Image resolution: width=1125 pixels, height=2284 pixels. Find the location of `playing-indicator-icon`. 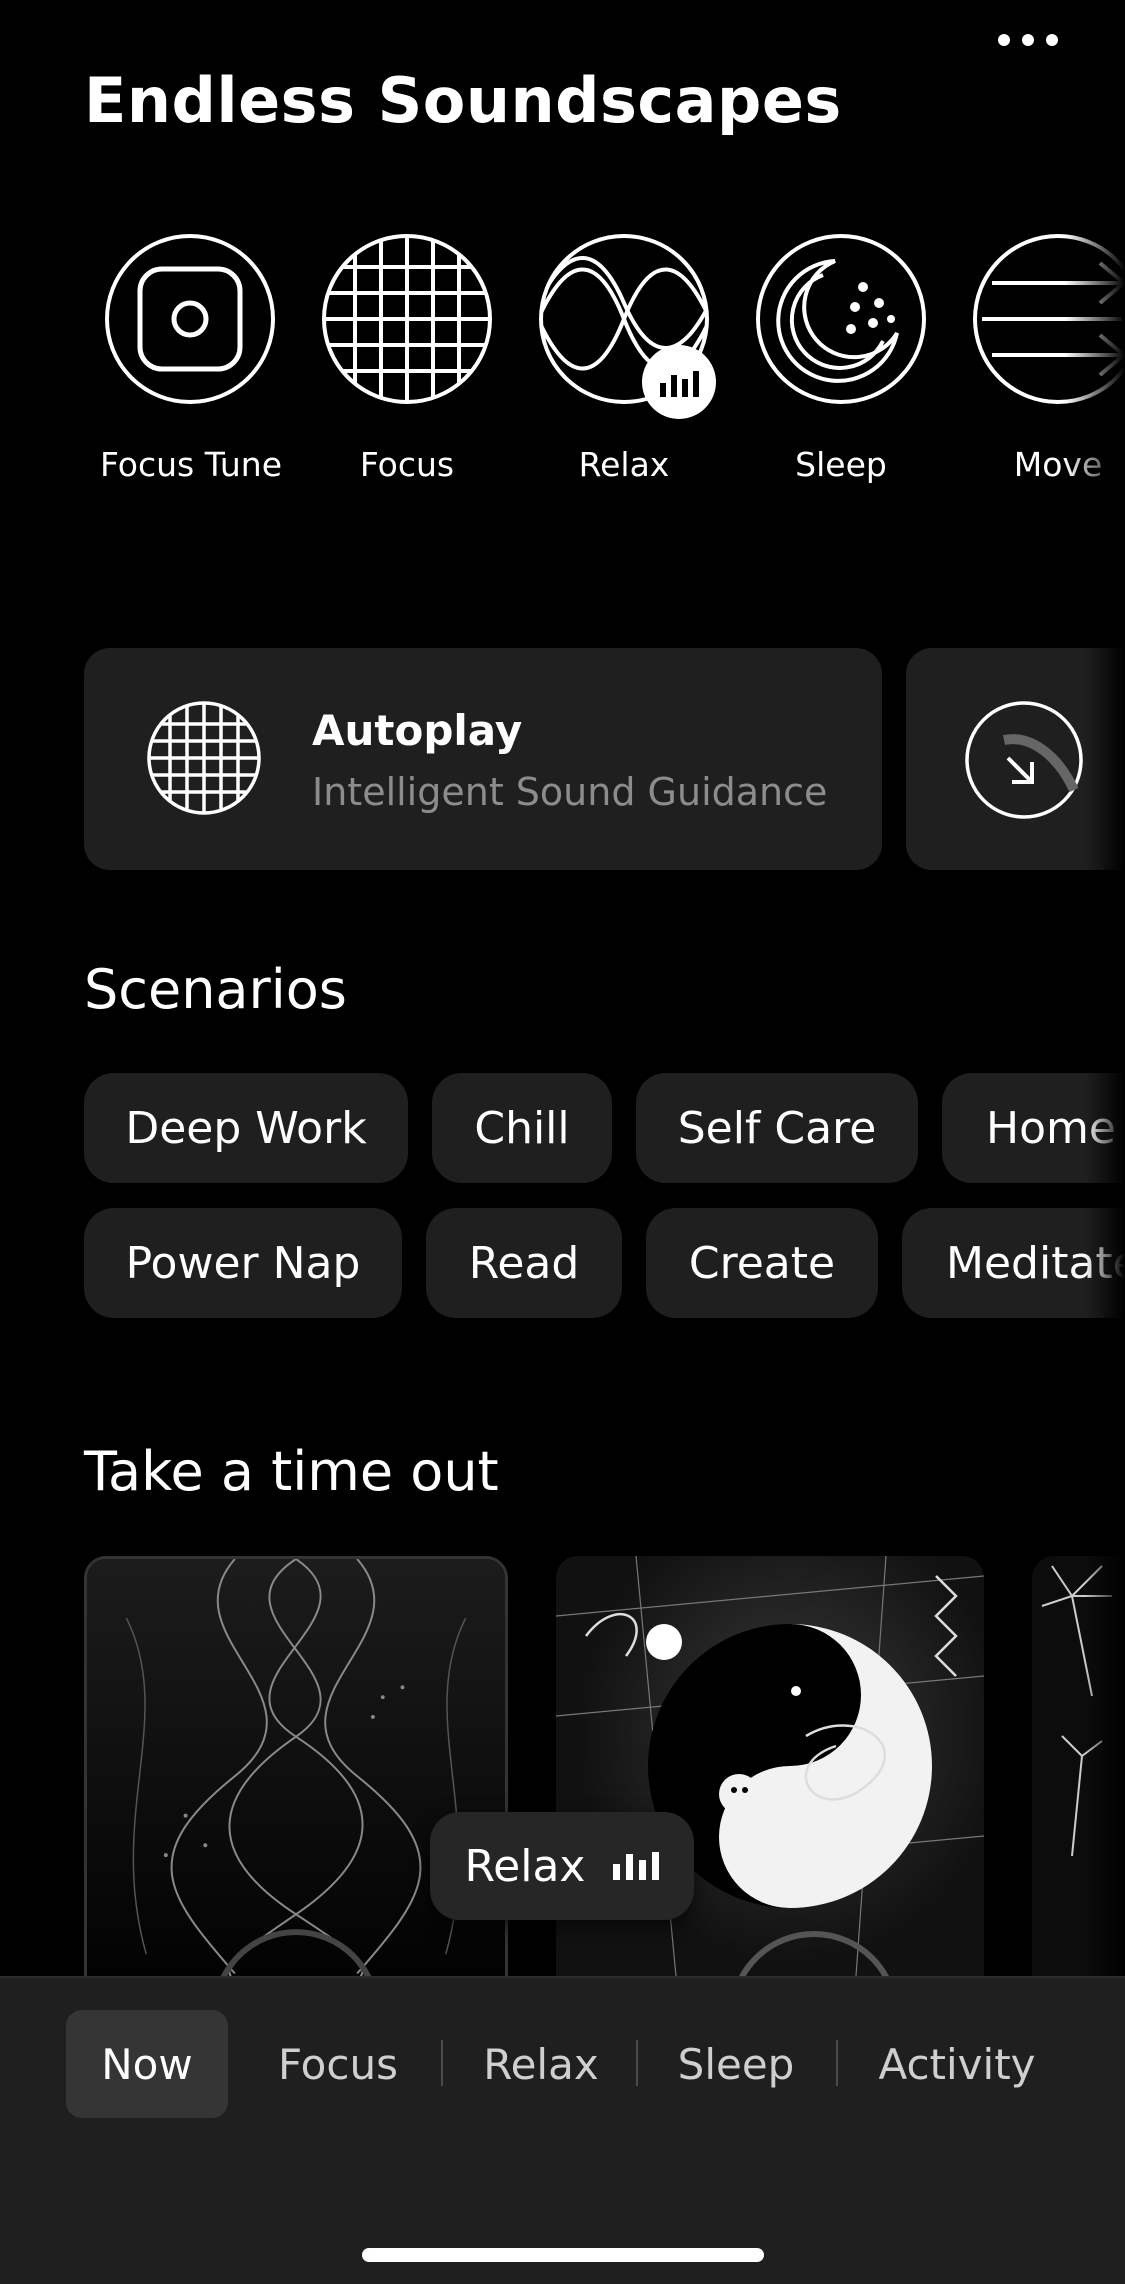

playing-indicator-icon is located at coordinates (679, 382).